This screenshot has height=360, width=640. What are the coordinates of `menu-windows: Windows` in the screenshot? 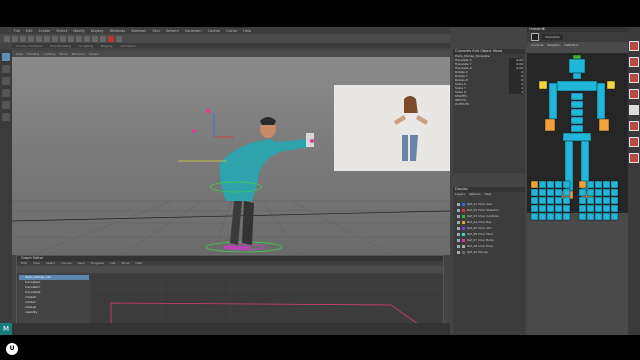 It's located at (118, 31).